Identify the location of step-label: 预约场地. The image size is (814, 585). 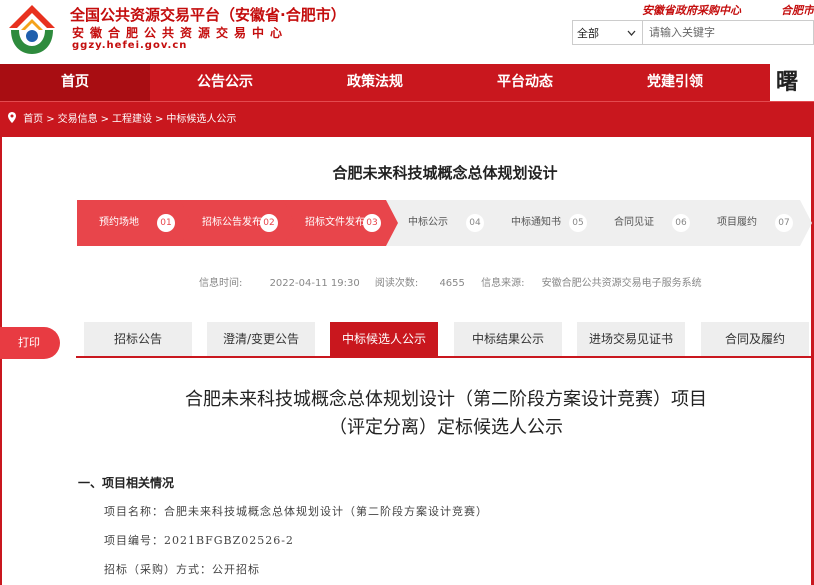
(119, 222).